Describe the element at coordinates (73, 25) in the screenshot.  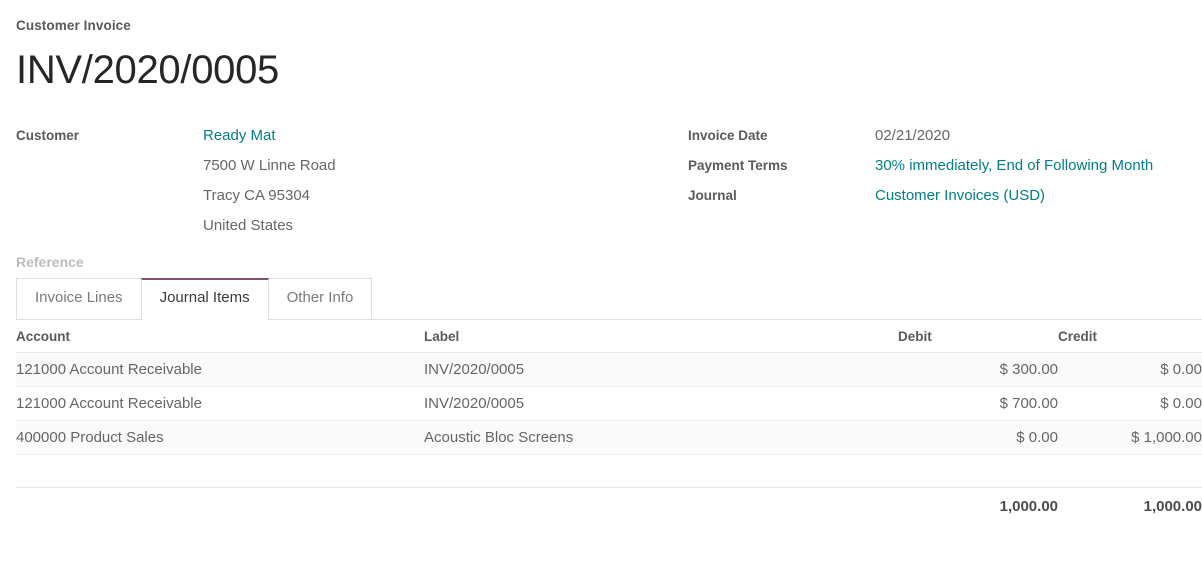
I see `document-kind-label: Customer Invoice` at that location.